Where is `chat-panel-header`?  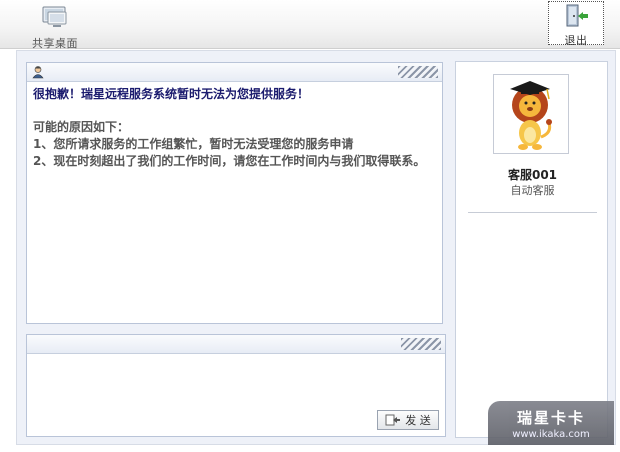 chat-panel-header is located at coordinates (234, 72).